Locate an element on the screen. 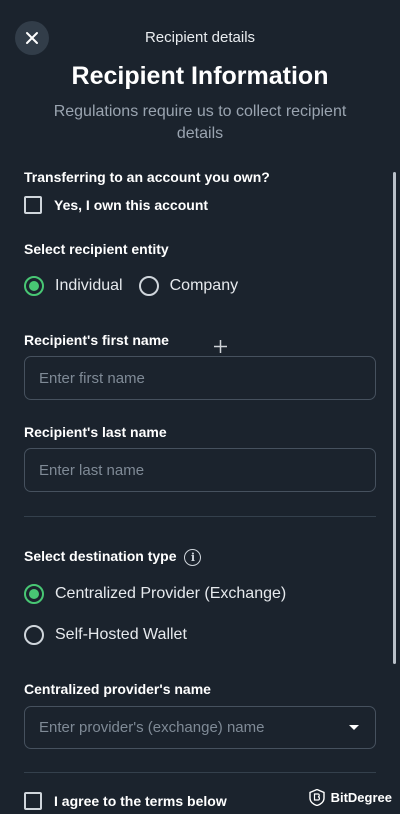 The image size is (400, 814). entity-radio-company is located at coordinates (148, 286).